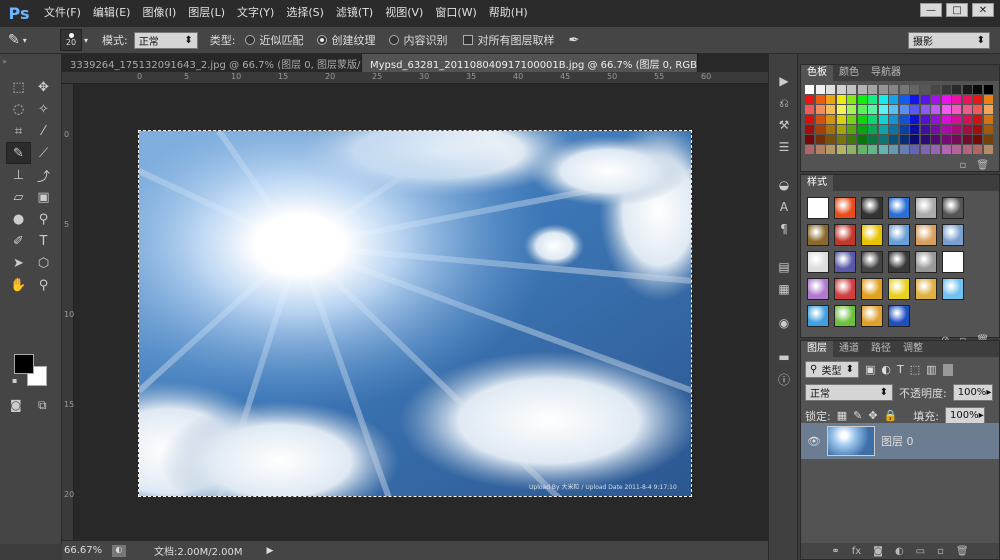 This screenshot has width=1000, height=560. I want to click on lock-pixels-icon: ✎, so click(857, 415).